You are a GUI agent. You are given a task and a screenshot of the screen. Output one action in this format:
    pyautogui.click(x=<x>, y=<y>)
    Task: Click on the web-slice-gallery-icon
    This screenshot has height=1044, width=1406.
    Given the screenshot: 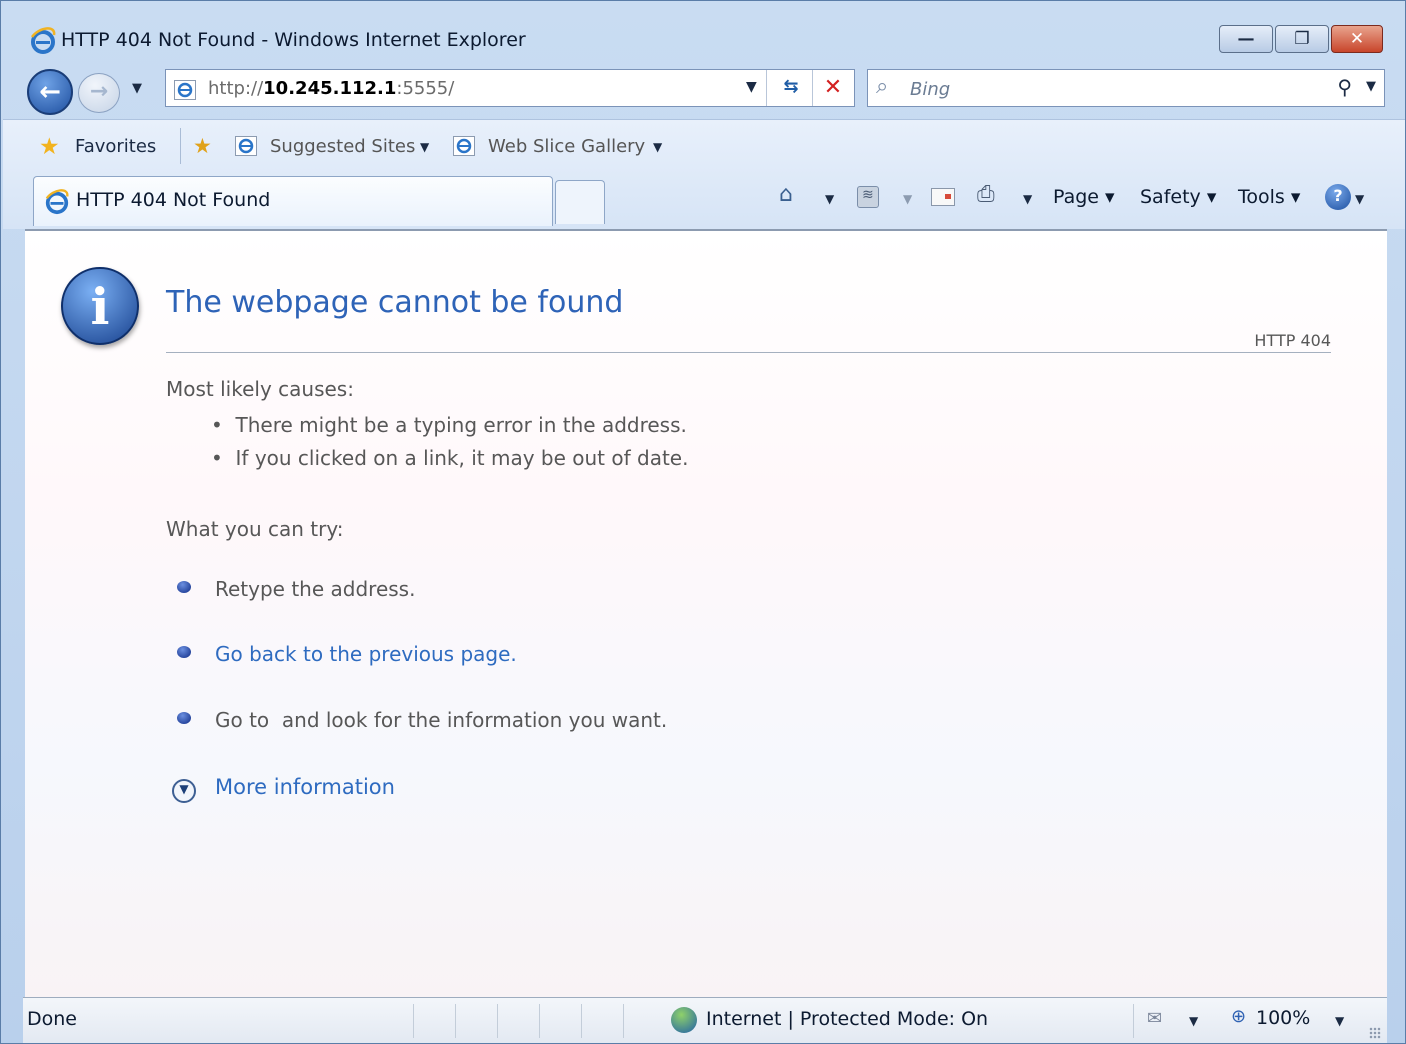 What is the action you would take?
    pyautogui.click(x=464, y=146)
    